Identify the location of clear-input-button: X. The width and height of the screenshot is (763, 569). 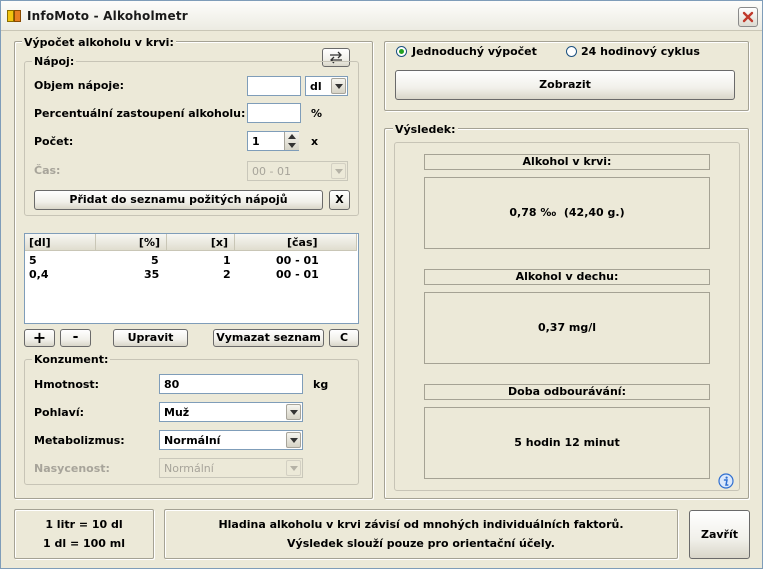
(339, 200).